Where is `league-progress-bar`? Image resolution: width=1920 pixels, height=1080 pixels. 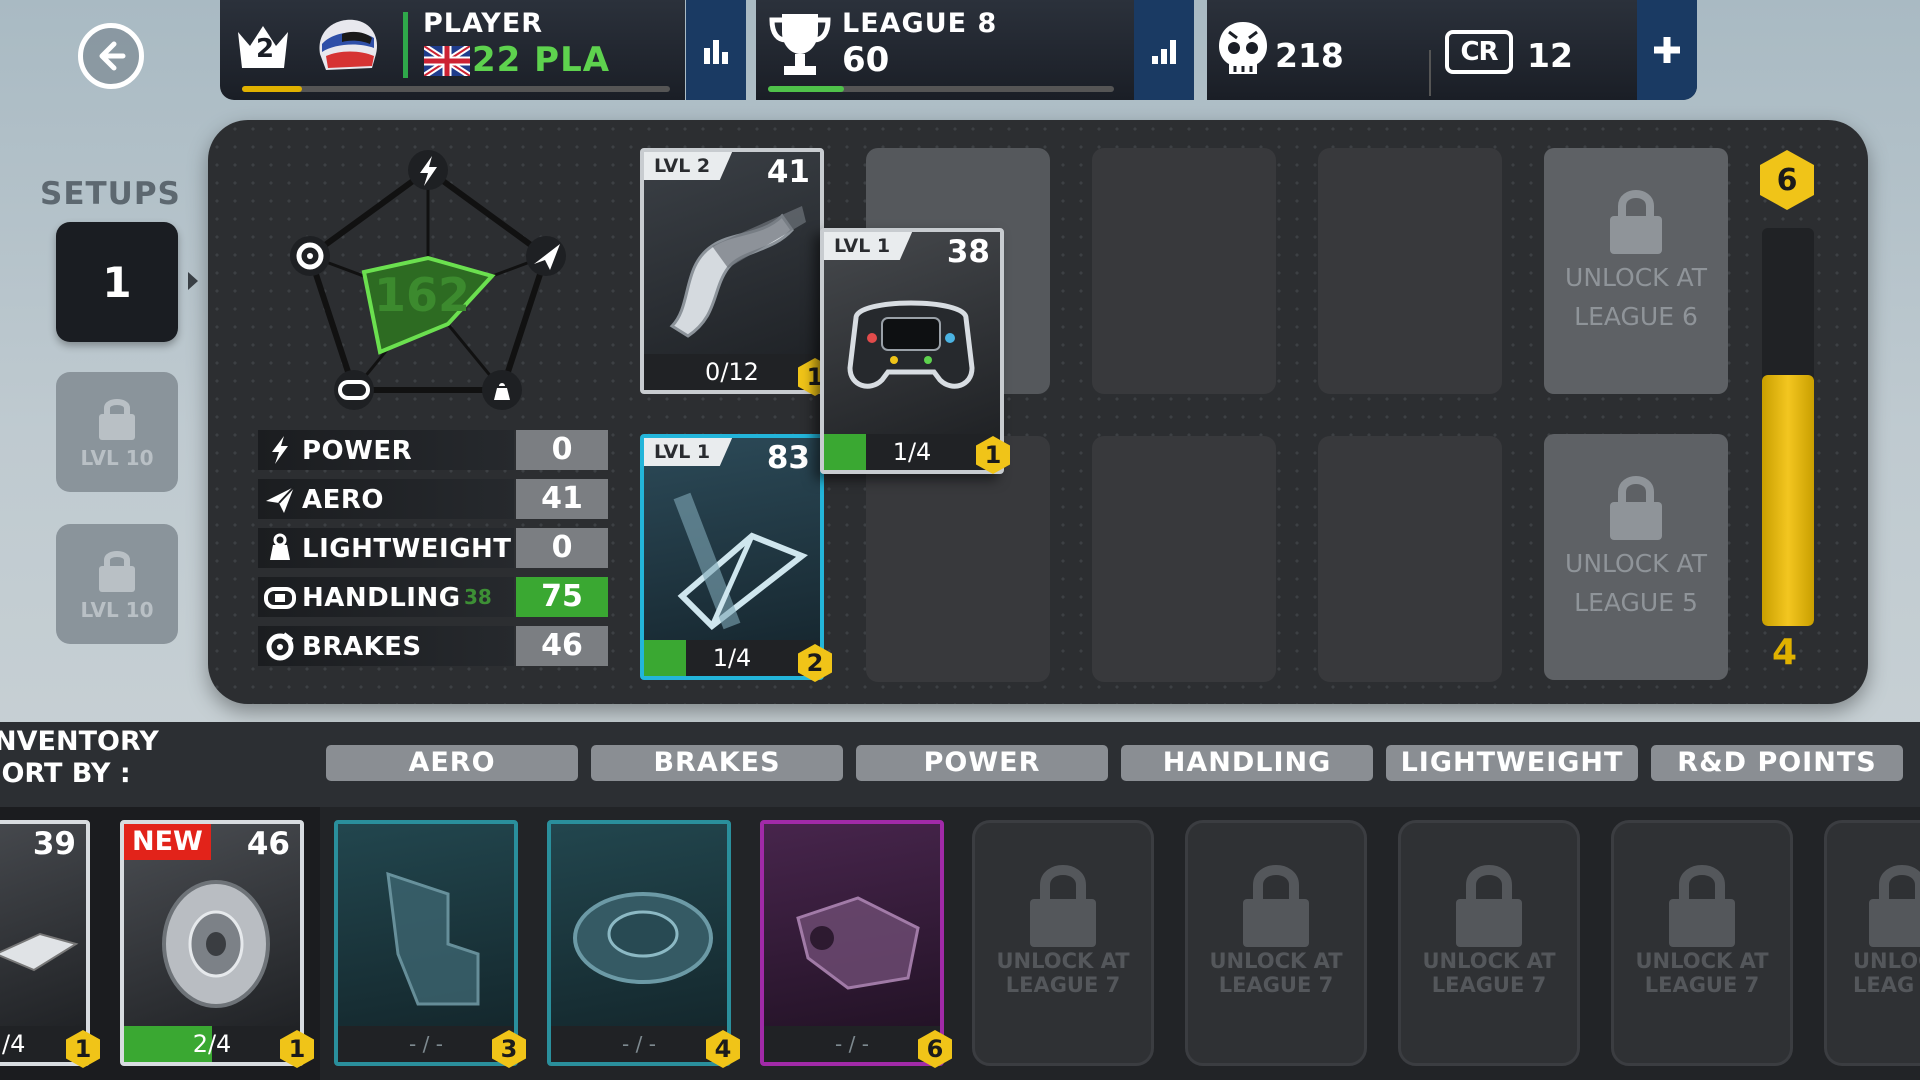
league-progress-bar is located at coordinates (941, 89).